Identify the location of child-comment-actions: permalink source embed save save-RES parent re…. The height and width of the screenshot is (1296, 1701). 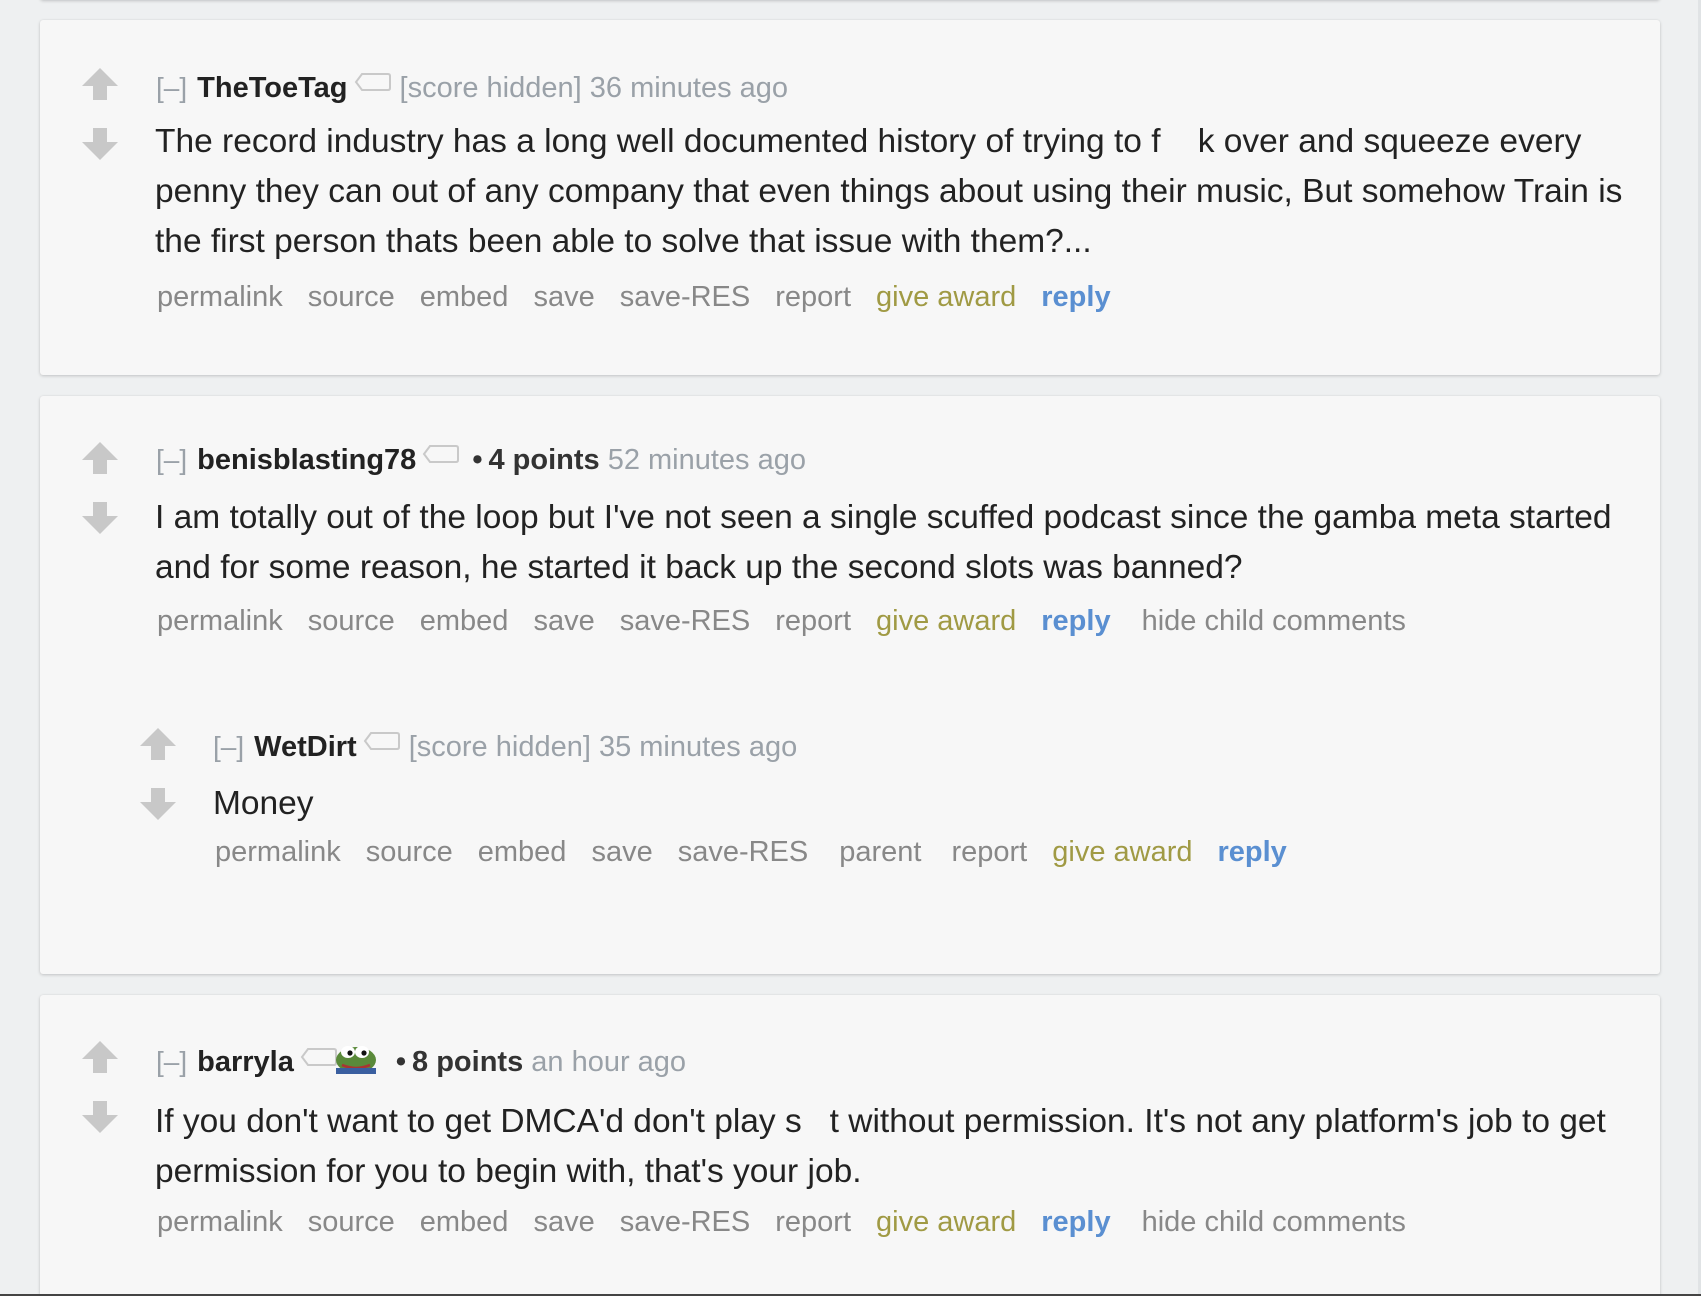
(766, 852).